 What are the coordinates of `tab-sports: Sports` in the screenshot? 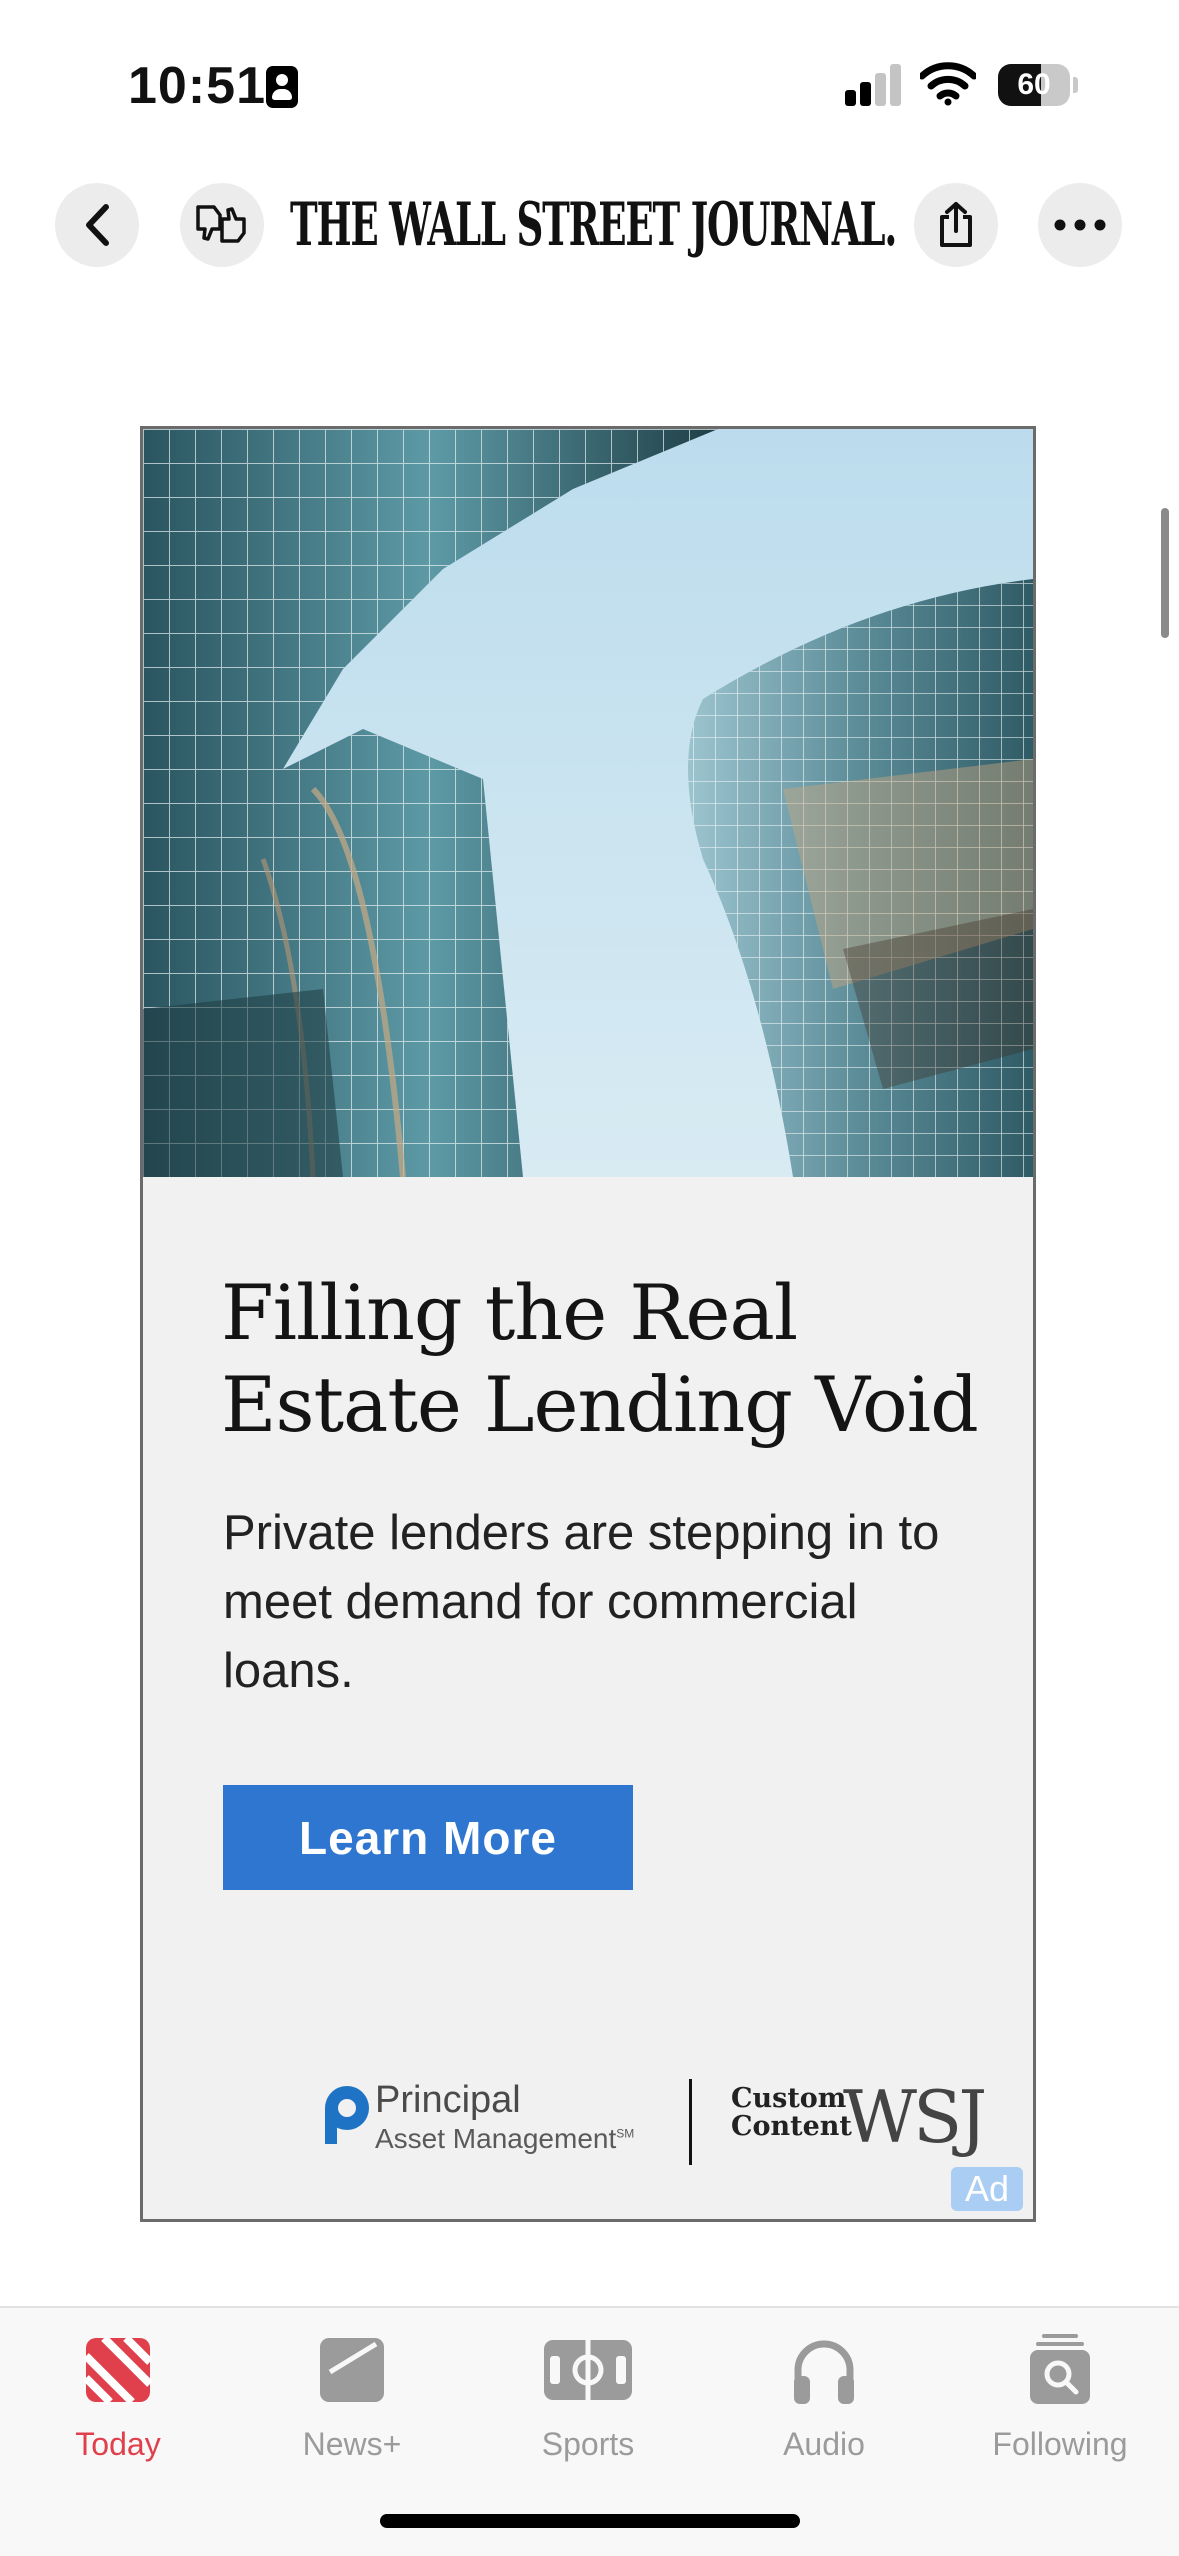 It's located at (588, 2396).